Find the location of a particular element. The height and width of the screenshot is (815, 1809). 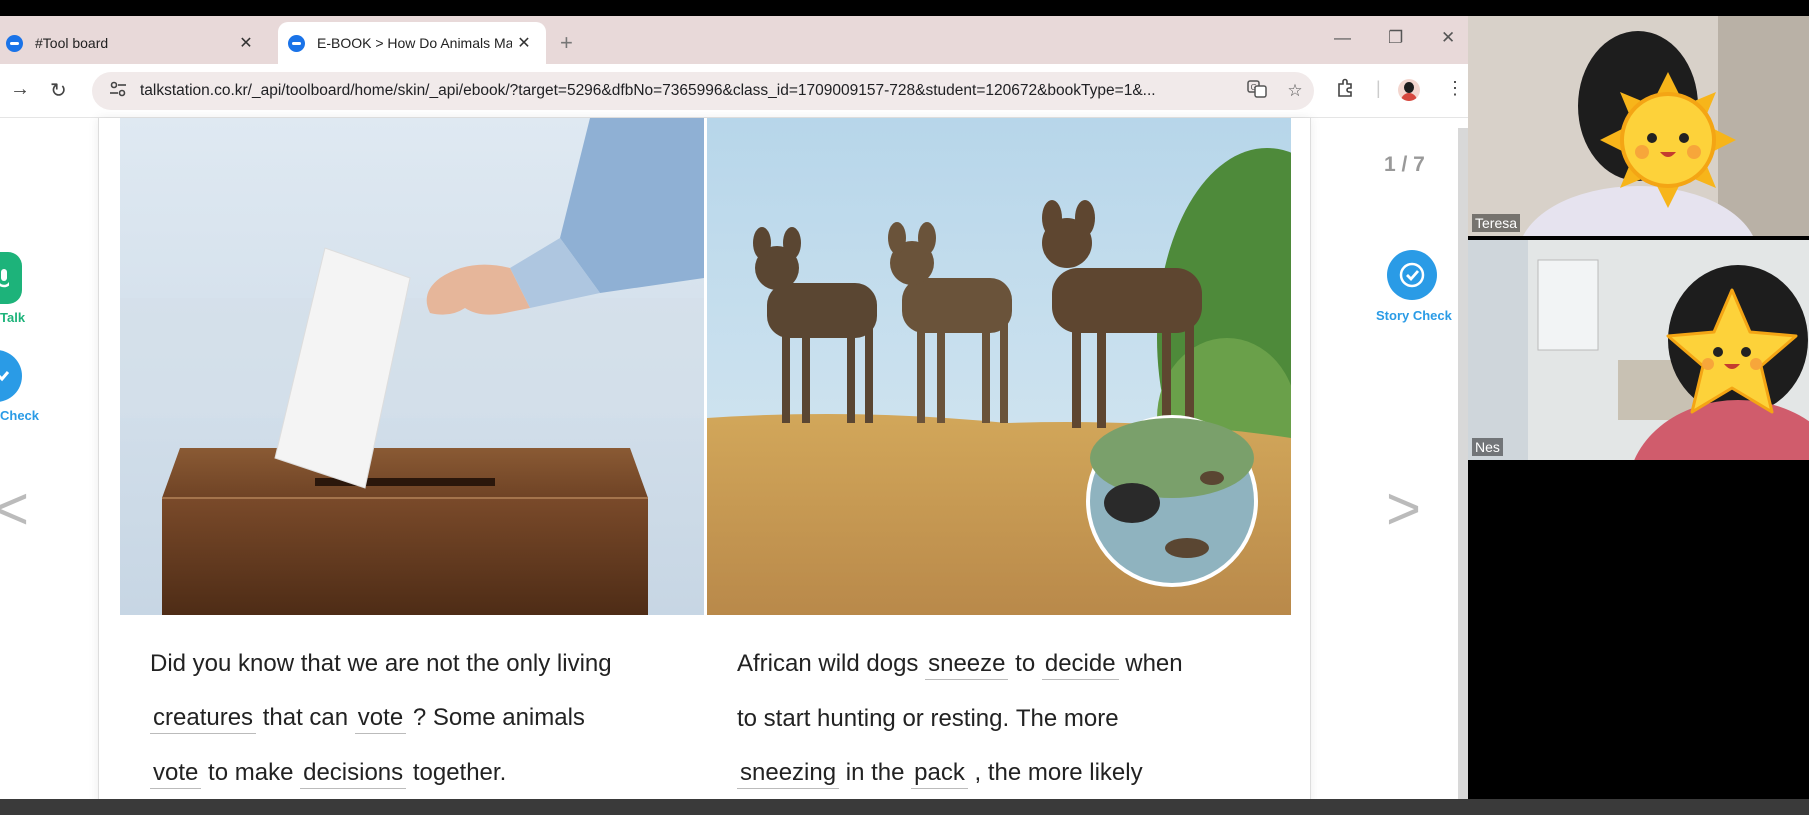

text-phrase: to start is located at coordinates (774, 718).